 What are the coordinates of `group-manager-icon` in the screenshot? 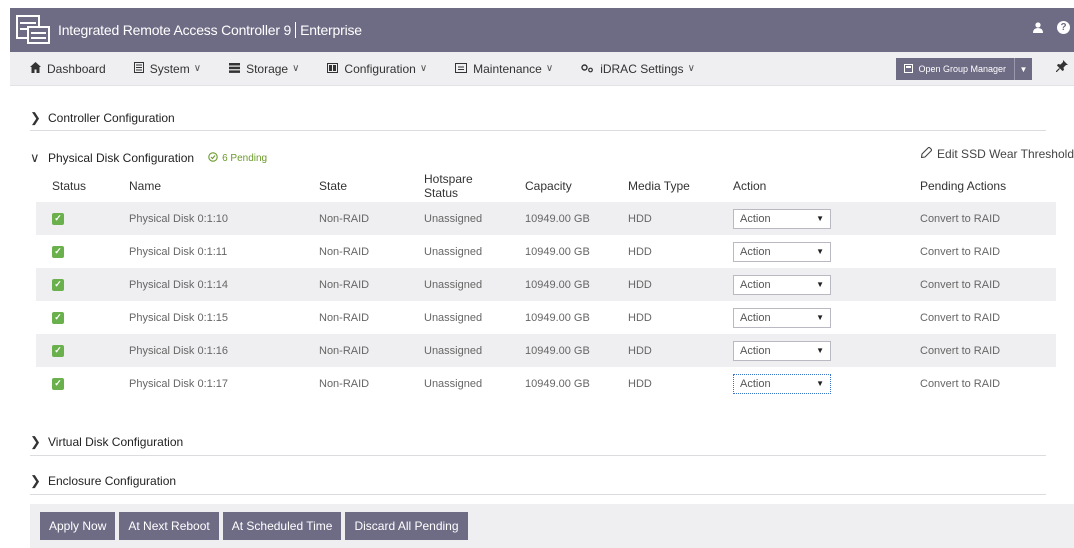 It's located at (909, 69).